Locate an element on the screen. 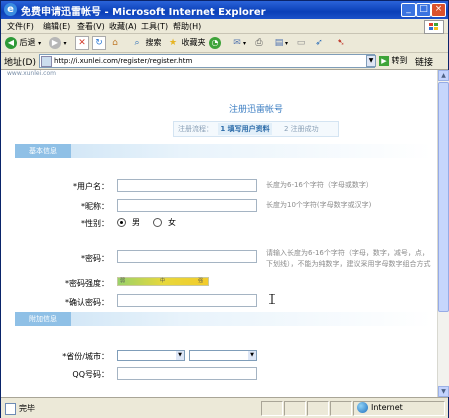  star-icon: ★ is located at coordinates (173, 42).